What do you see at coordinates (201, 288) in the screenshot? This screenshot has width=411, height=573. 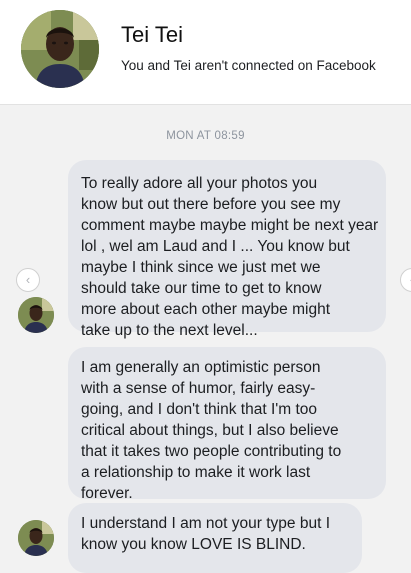 I see `message-line: should take our time to get to know` at bounding box center [201, 288].